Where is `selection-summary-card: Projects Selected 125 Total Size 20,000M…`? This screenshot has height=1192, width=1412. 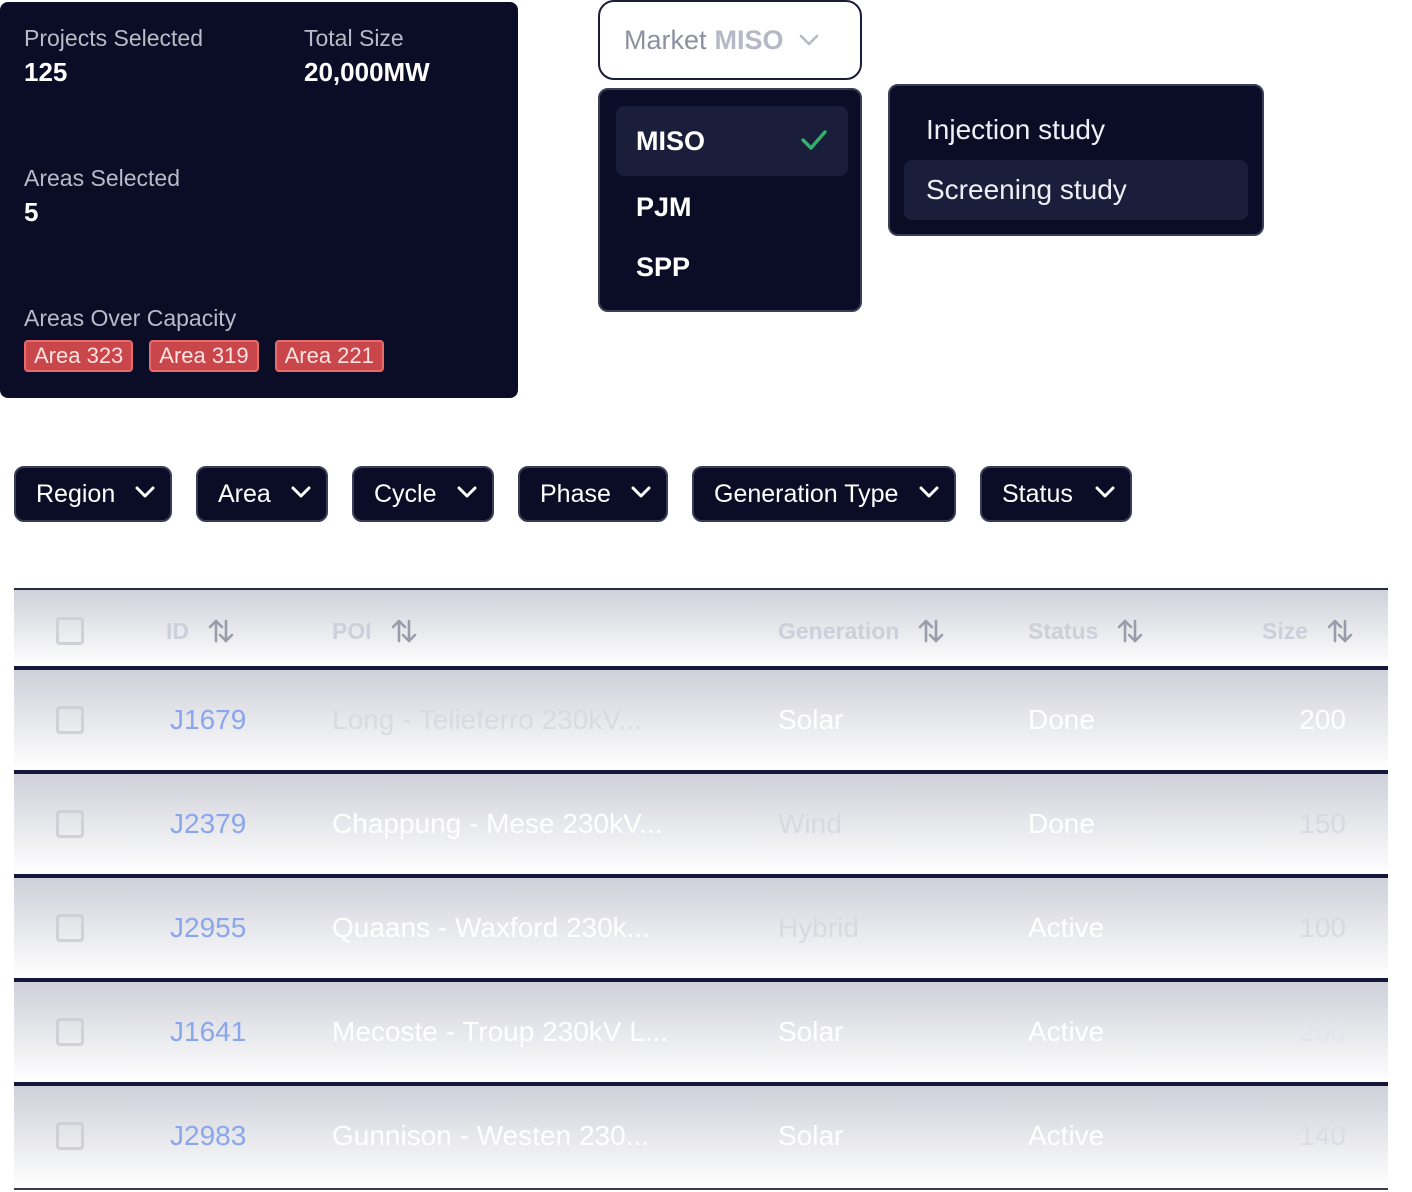 selection-summary-card: Projects Selected 125 Total Size 20,000M… is located at coordinates (259, 200).